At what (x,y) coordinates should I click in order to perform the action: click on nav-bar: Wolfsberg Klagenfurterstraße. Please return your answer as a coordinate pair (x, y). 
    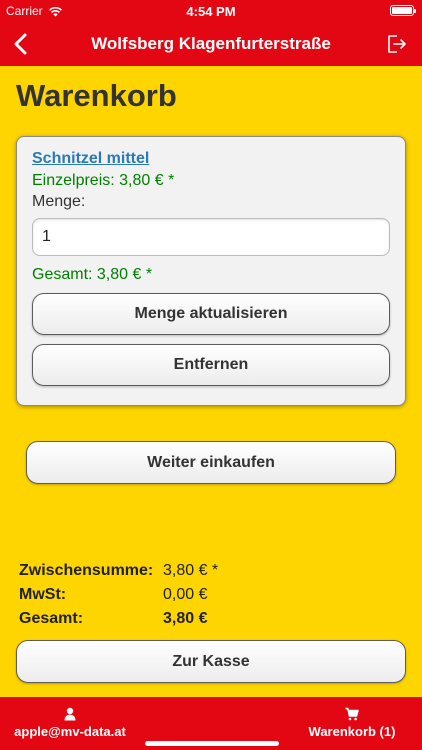
    Looking at the image, I should click on (211, 44).